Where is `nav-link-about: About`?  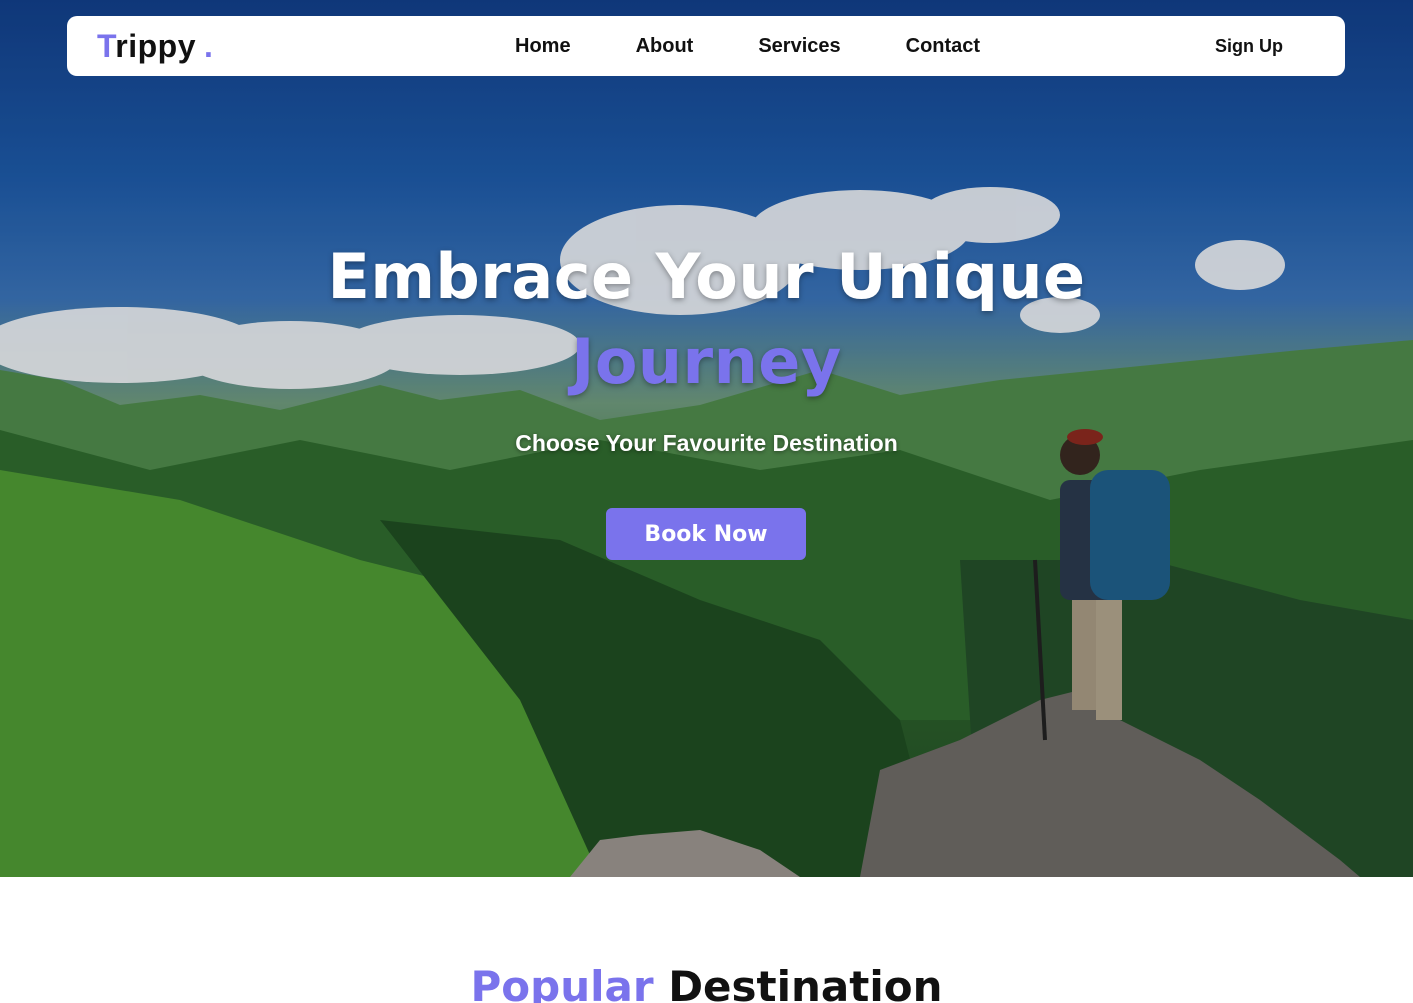 nav-link-about: About is located at coordinates (665, 46).